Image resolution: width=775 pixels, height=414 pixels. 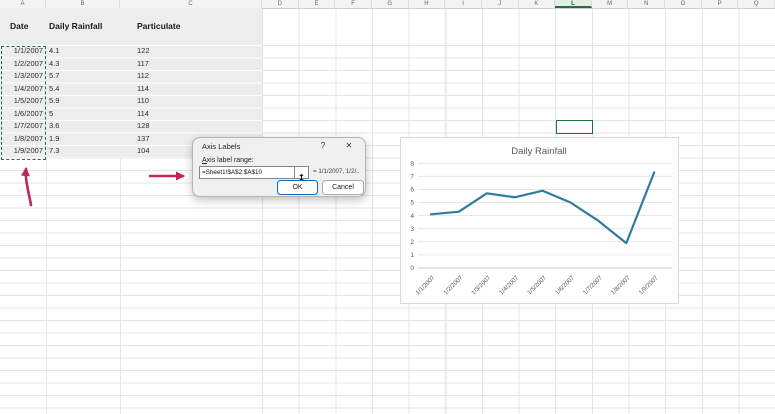 I want to click on column-header-a: A, so click(x=23, y=4).